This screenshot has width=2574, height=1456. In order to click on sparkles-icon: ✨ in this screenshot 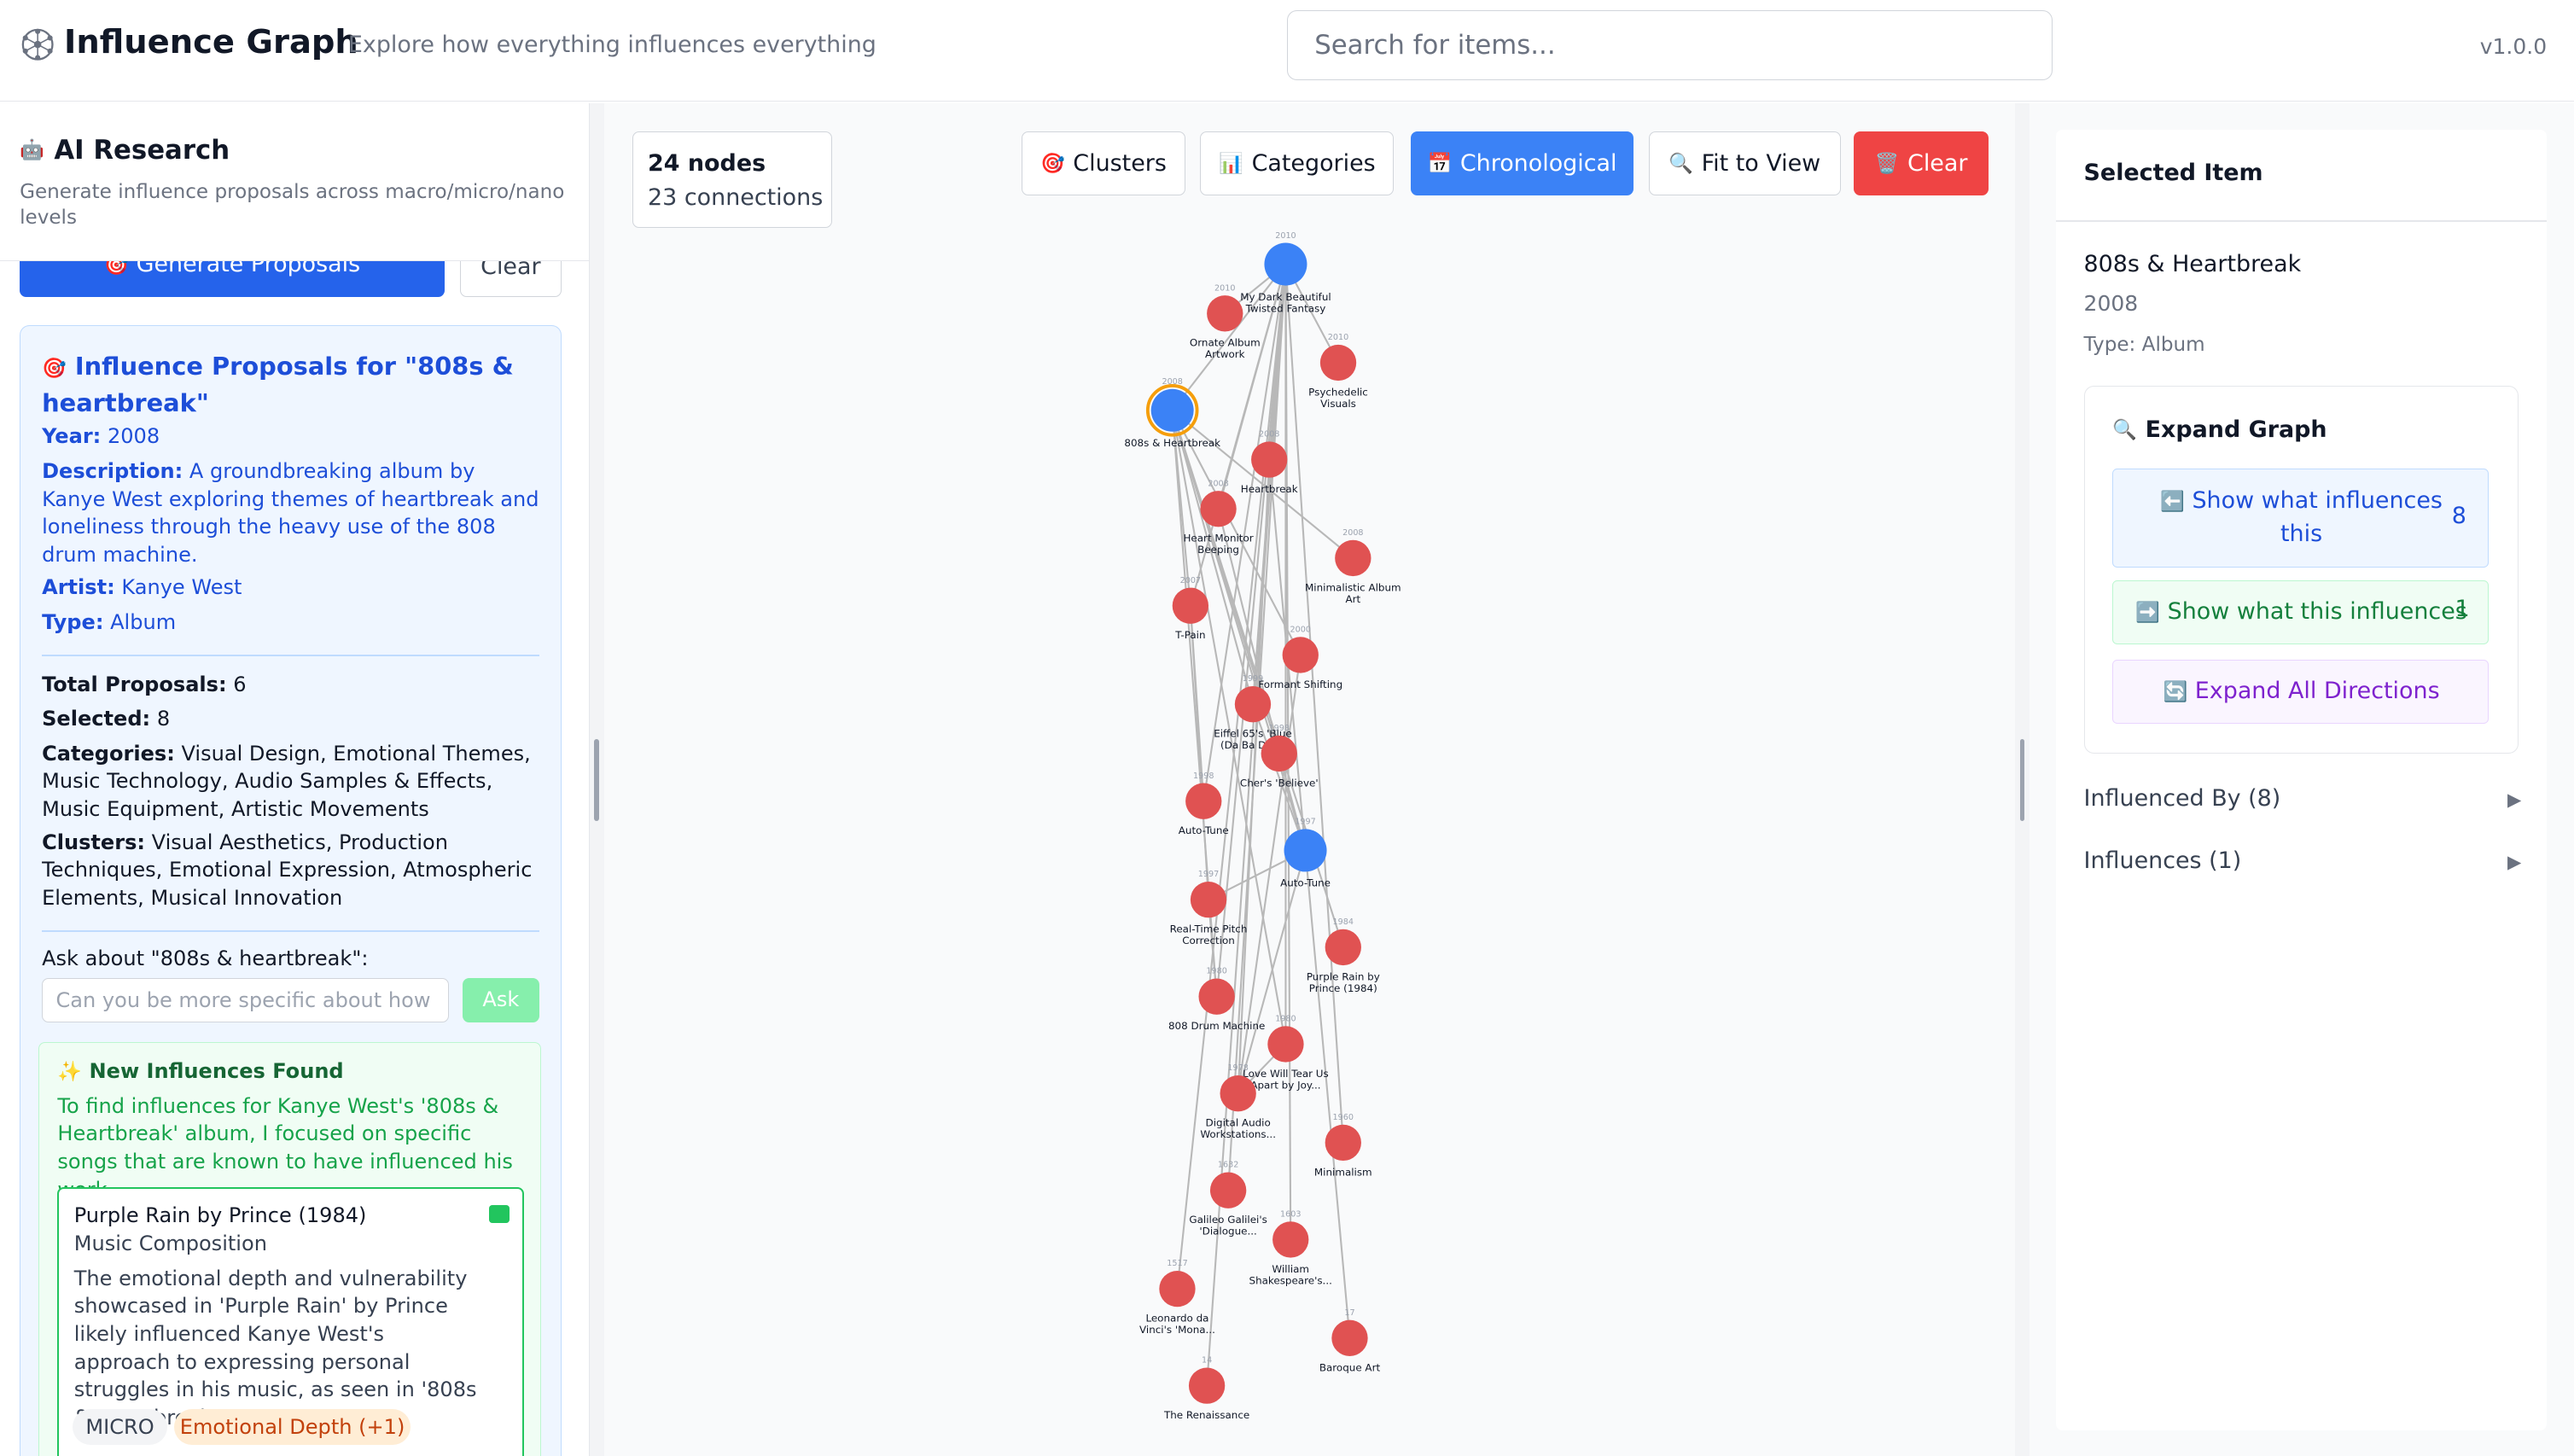, I will do `click(70, 1072)`.